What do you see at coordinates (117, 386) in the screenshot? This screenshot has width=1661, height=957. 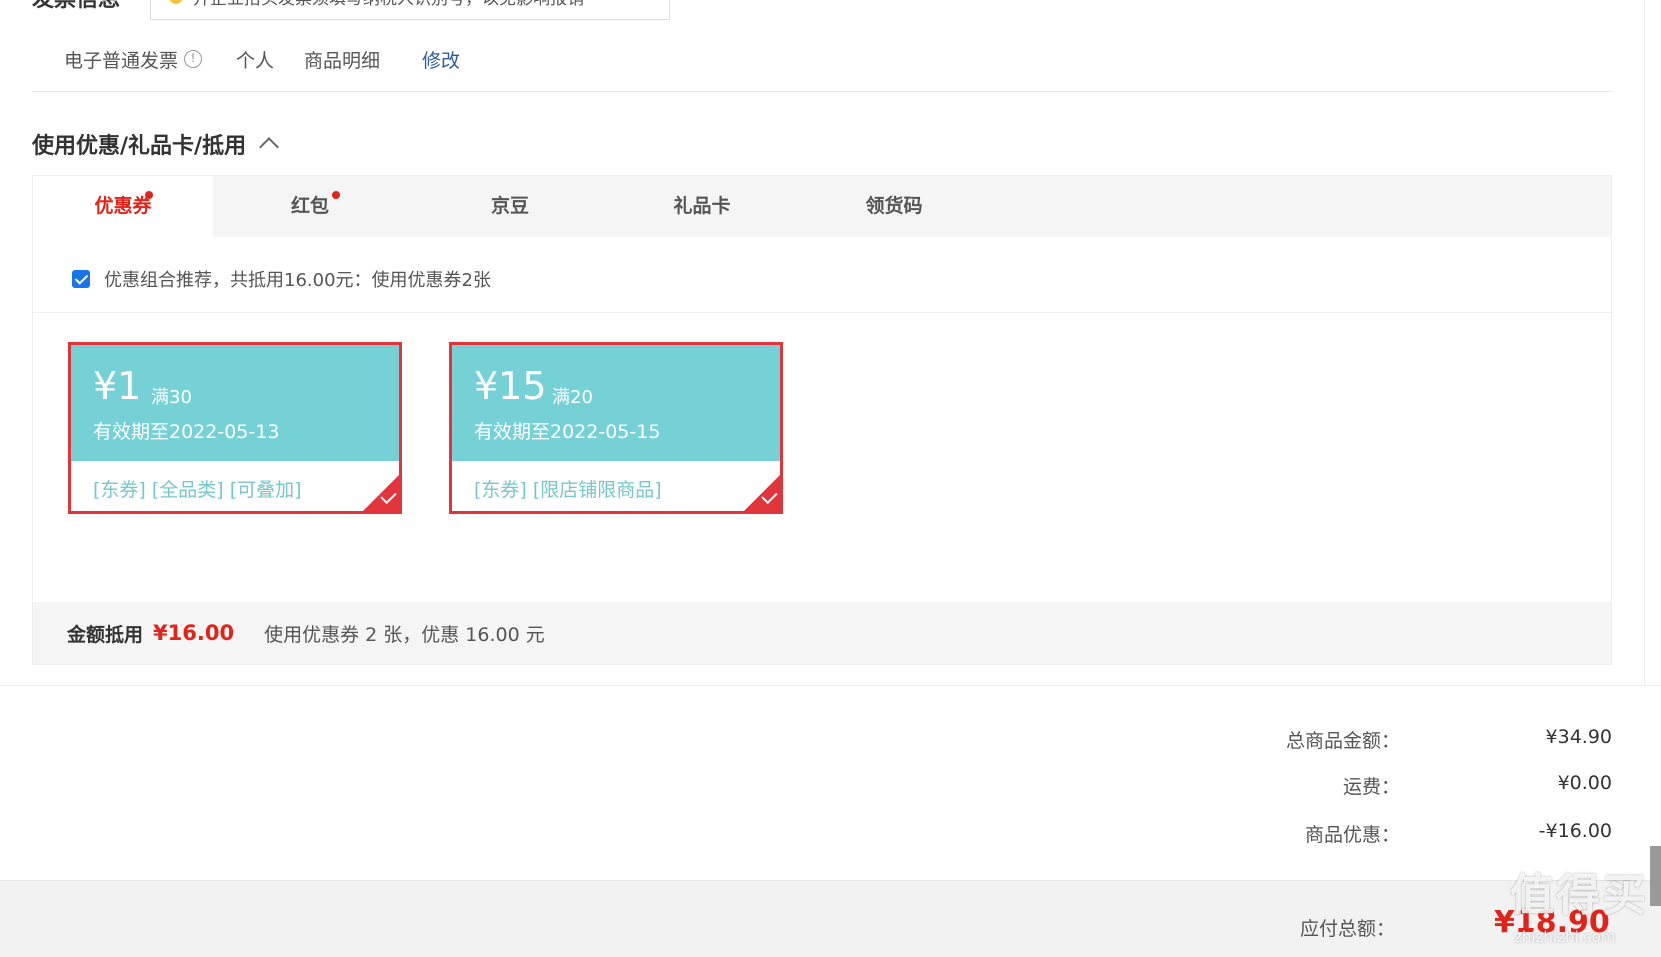 I see `coupon-amount: ¥1` at bounding box center [117, 386].